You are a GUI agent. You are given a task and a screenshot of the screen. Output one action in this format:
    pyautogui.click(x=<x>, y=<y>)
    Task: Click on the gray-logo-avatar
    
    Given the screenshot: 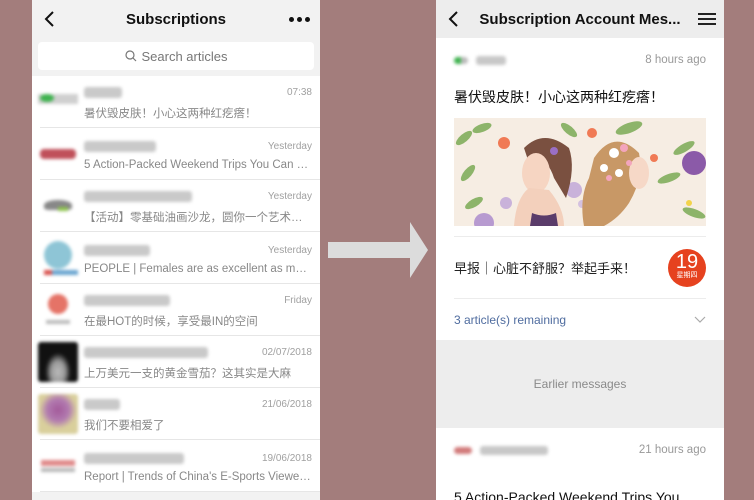 What is the action you would take?
    pyautogui.click(x=58, y=206)
    